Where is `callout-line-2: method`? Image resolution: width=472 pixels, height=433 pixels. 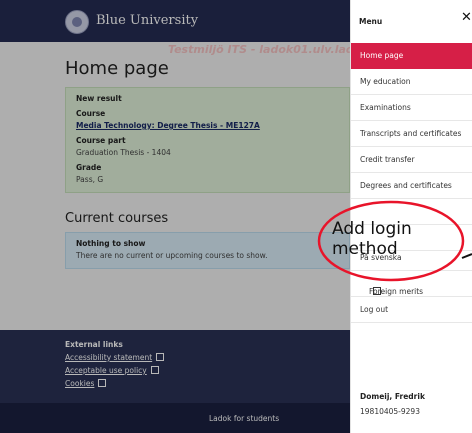 callout-line-2: method is located at coordinates (365, 248).